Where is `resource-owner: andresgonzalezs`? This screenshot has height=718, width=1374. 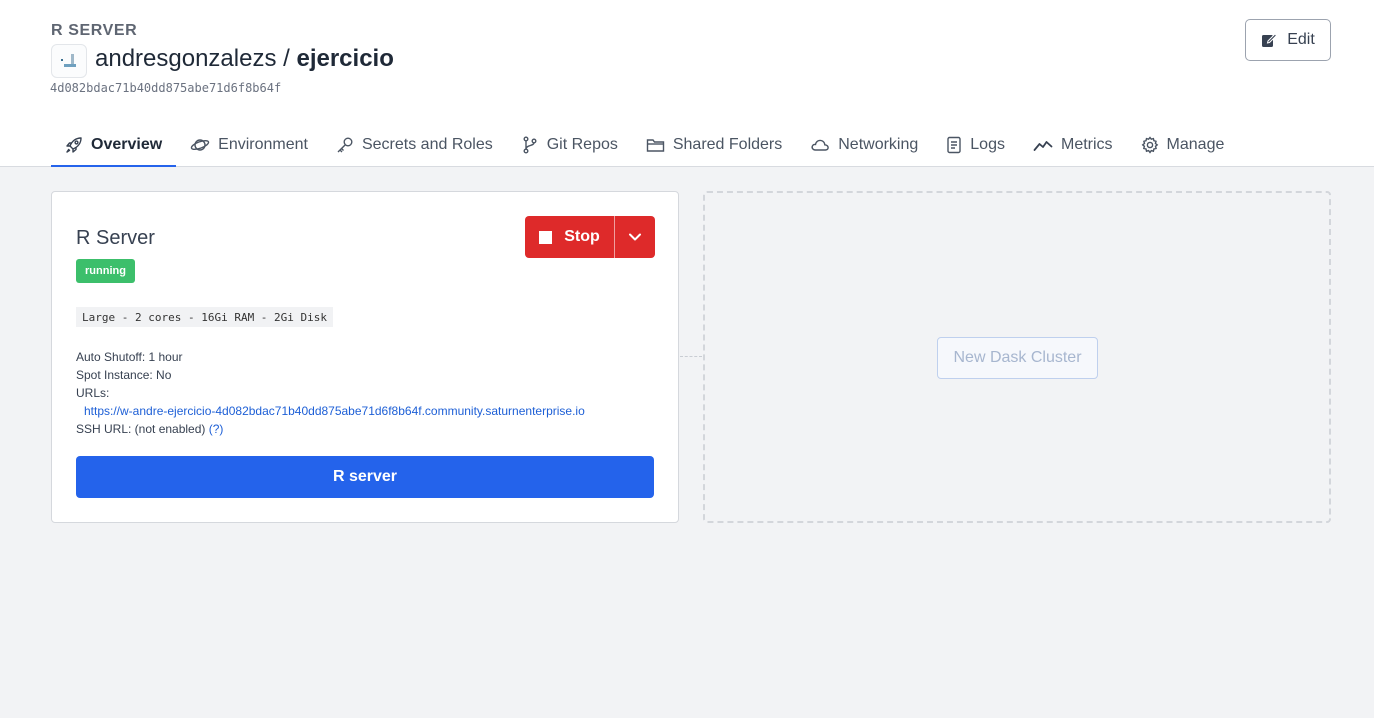 resource-owner: andresgonzalezs is located at coordinates (186, 58).